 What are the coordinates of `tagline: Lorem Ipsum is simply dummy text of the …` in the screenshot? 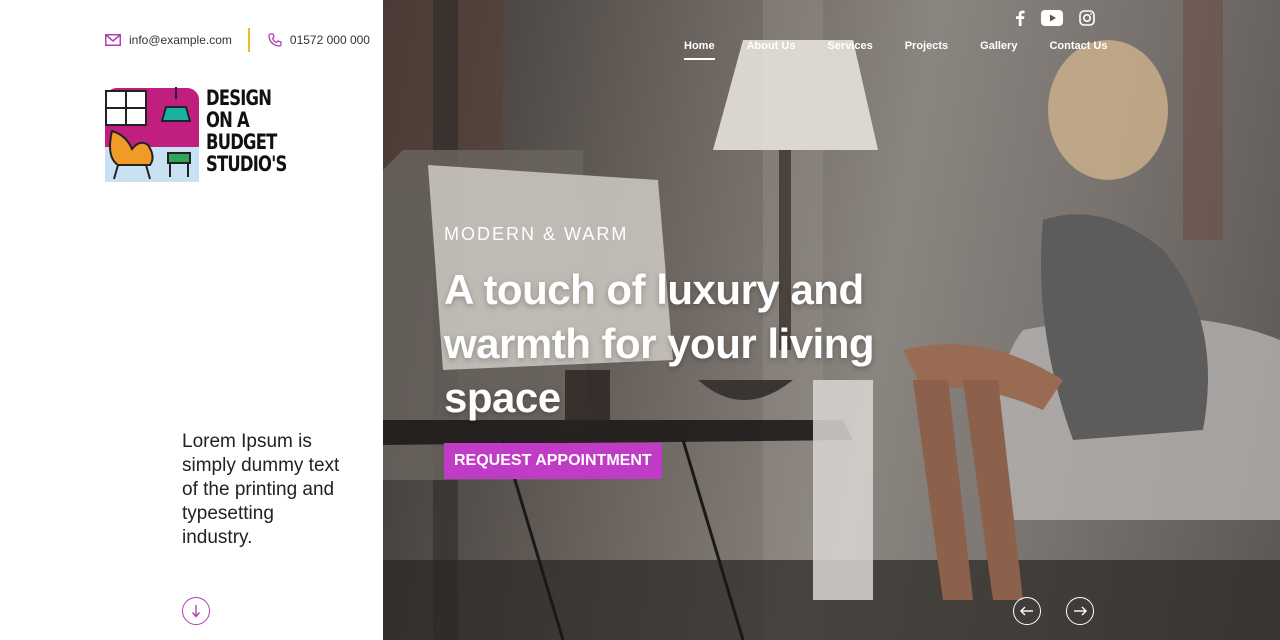 It's located at (261, 489).